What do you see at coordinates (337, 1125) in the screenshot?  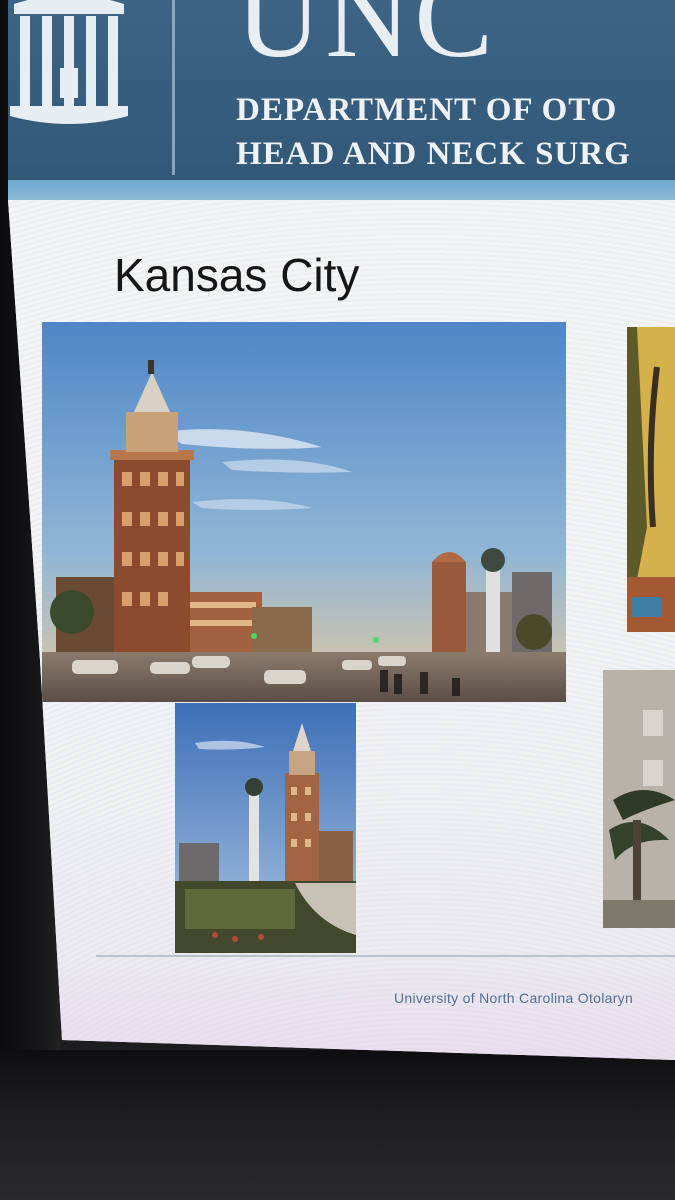 I see `monitor-bottom-bezel` at bounding box center [337, 1125].